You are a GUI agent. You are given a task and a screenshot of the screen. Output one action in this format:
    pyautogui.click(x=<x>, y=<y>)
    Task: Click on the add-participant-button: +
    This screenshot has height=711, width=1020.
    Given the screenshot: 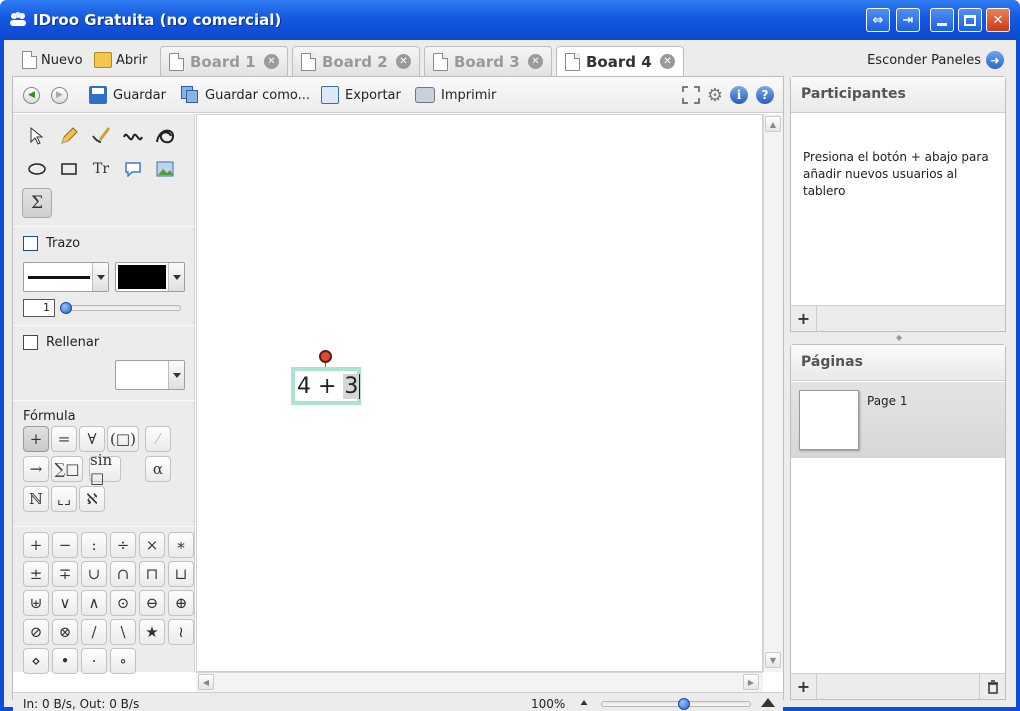 What is the action you would take?
    pyautogui.click(x=804, y=318)
    